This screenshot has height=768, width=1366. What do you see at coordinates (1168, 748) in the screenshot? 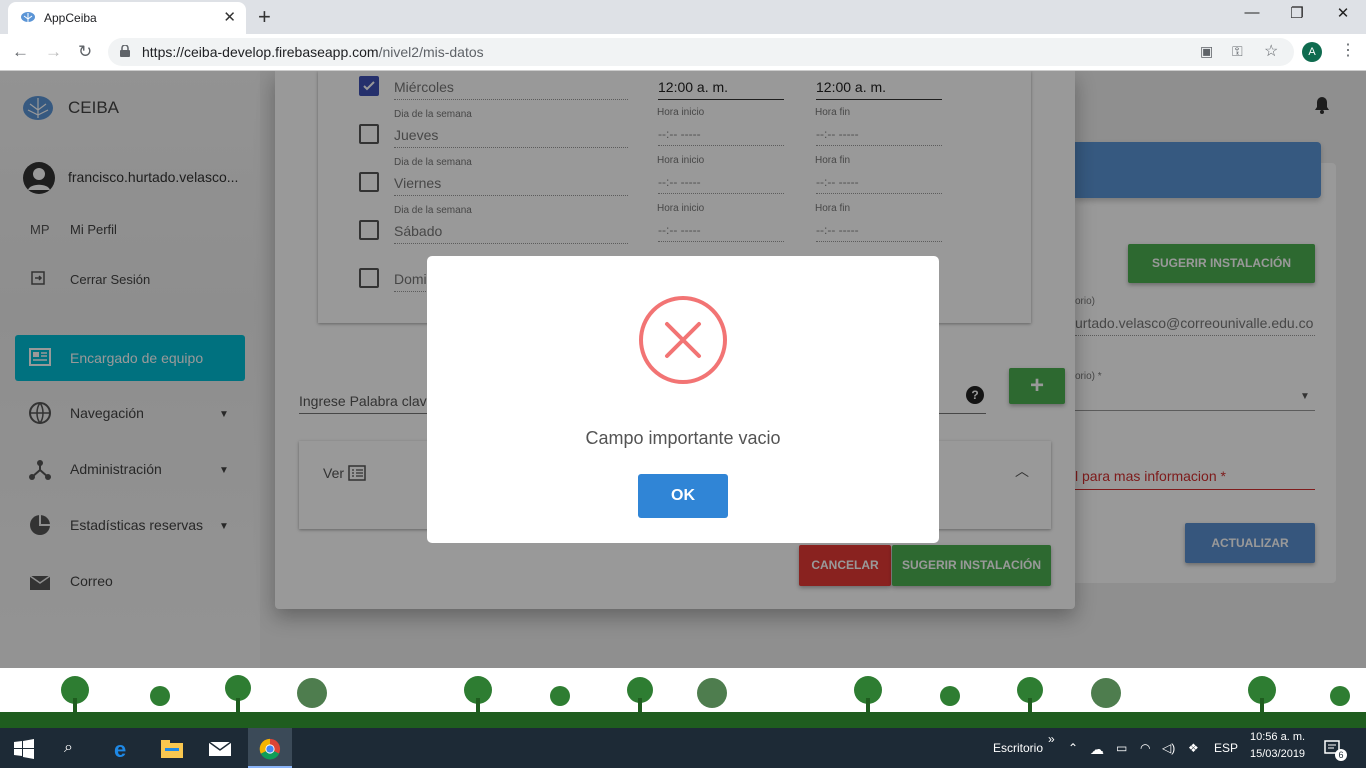
I see `volume-icon: ◁)` at bounding box center [1168, 748].